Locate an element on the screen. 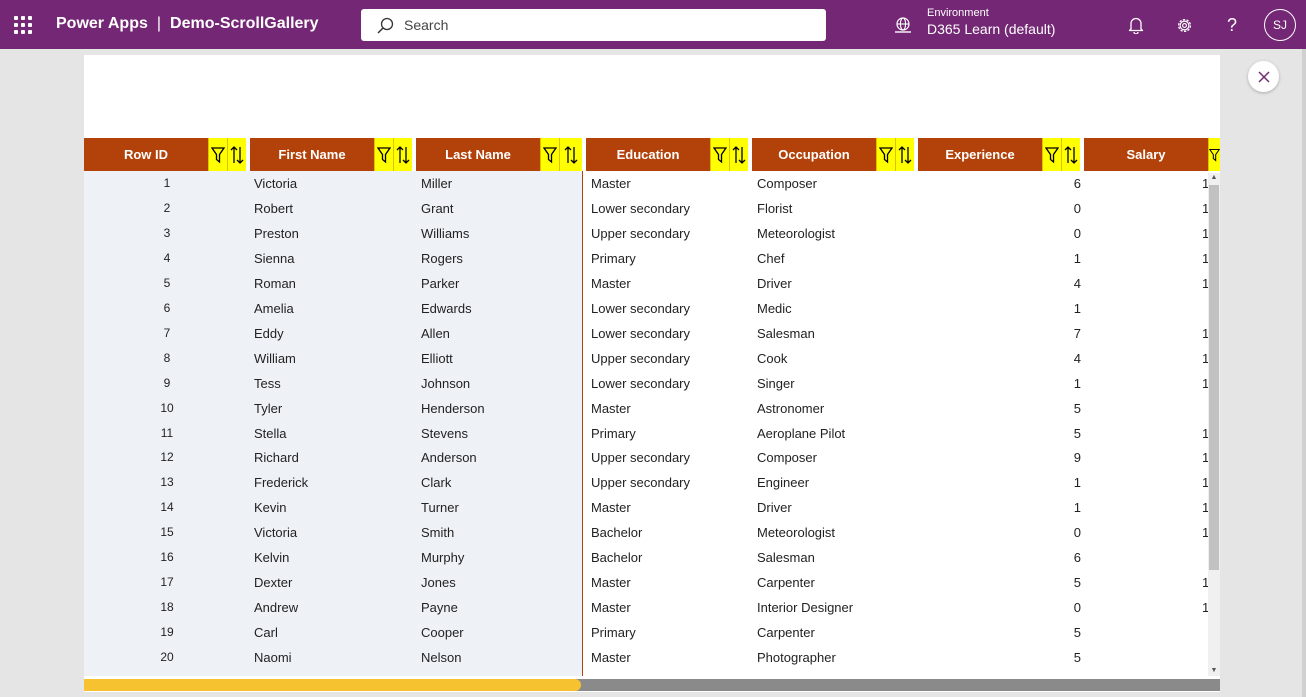 This screenshot has width=1306, height=697. first-name-cell: Naomi is located at coordinates (273, 658).